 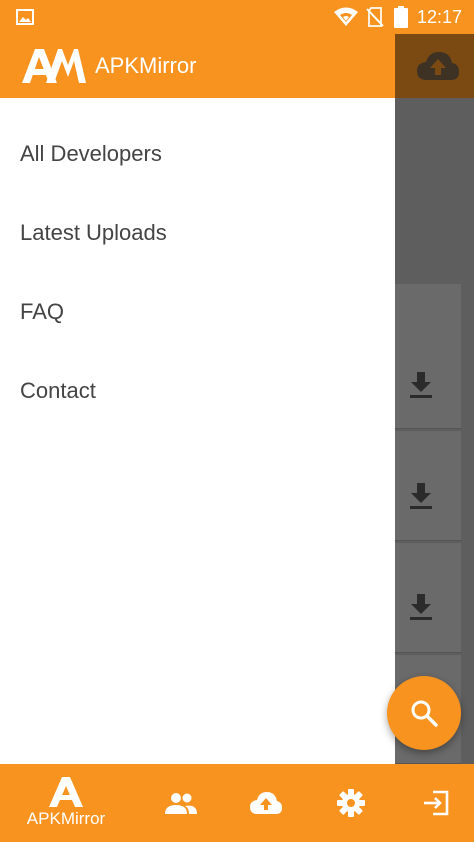 I want to click on gear-icon, so click(x=351, y=803).